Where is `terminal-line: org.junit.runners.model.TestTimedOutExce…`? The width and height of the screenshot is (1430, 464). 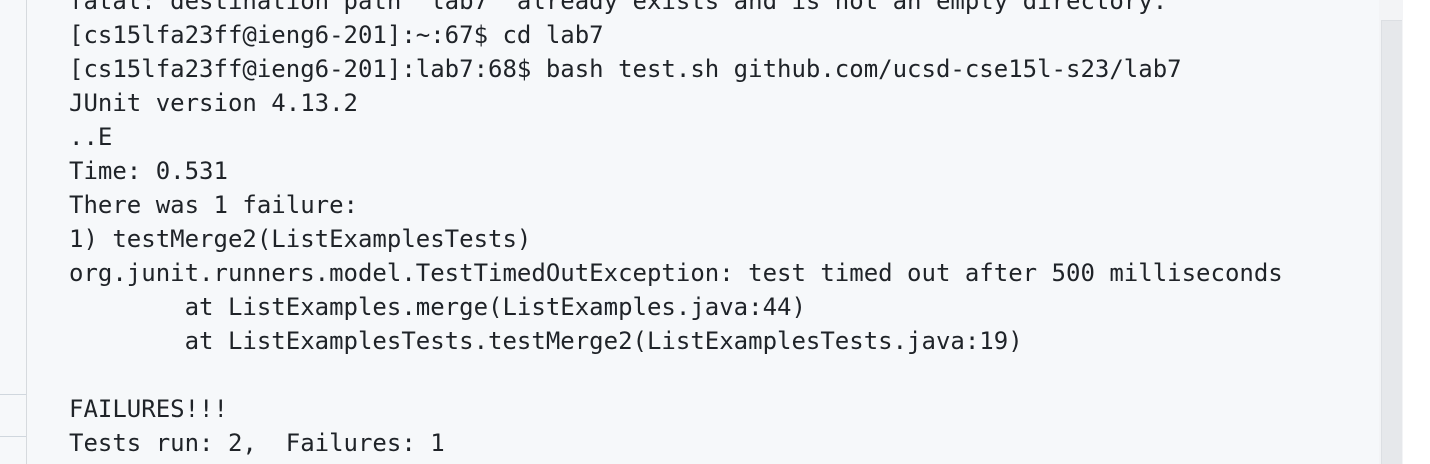
terminal-line: org.junit.runners.model.TestTimedOutExce… is located at coordinates (676, 273).